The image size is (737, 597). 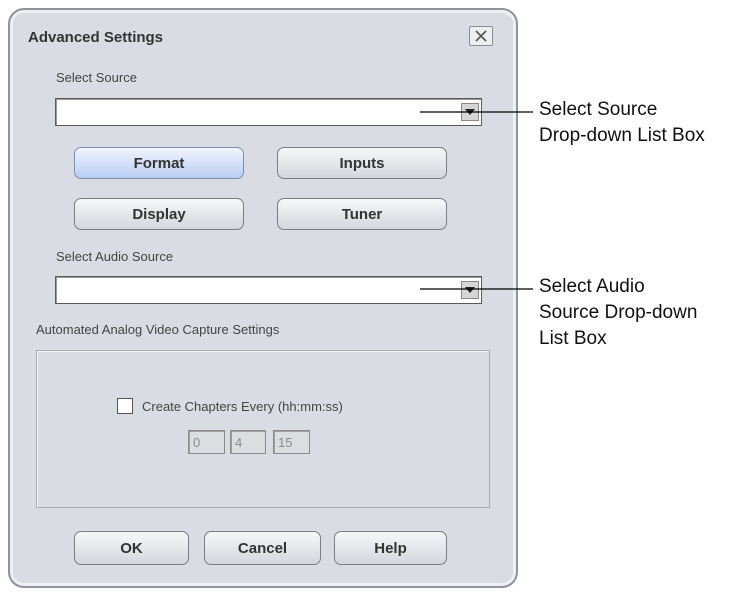 What do you see at coordinates (573, 338) in the screenshot?
I see `audio-callout-line-3: List Box` at bounding box center [573, 338].